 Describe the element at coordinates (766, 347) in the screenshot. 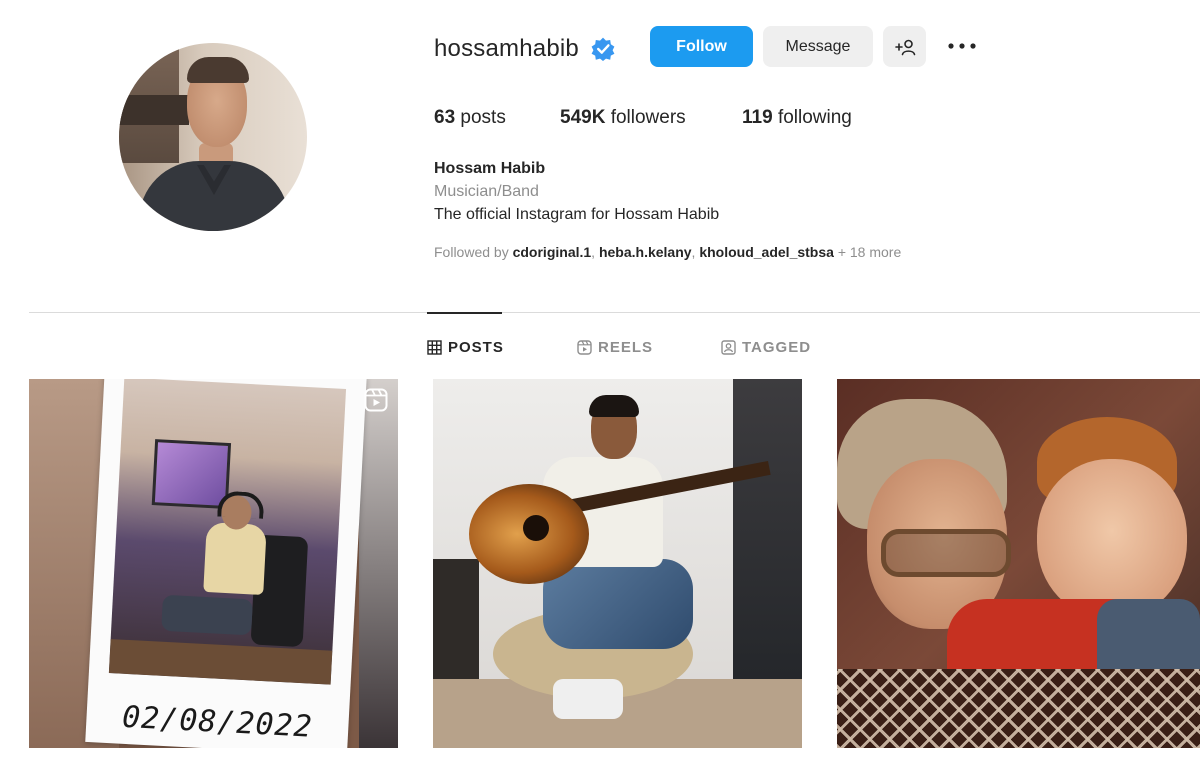

I see `tab-tagged: TAGGED` at that location.